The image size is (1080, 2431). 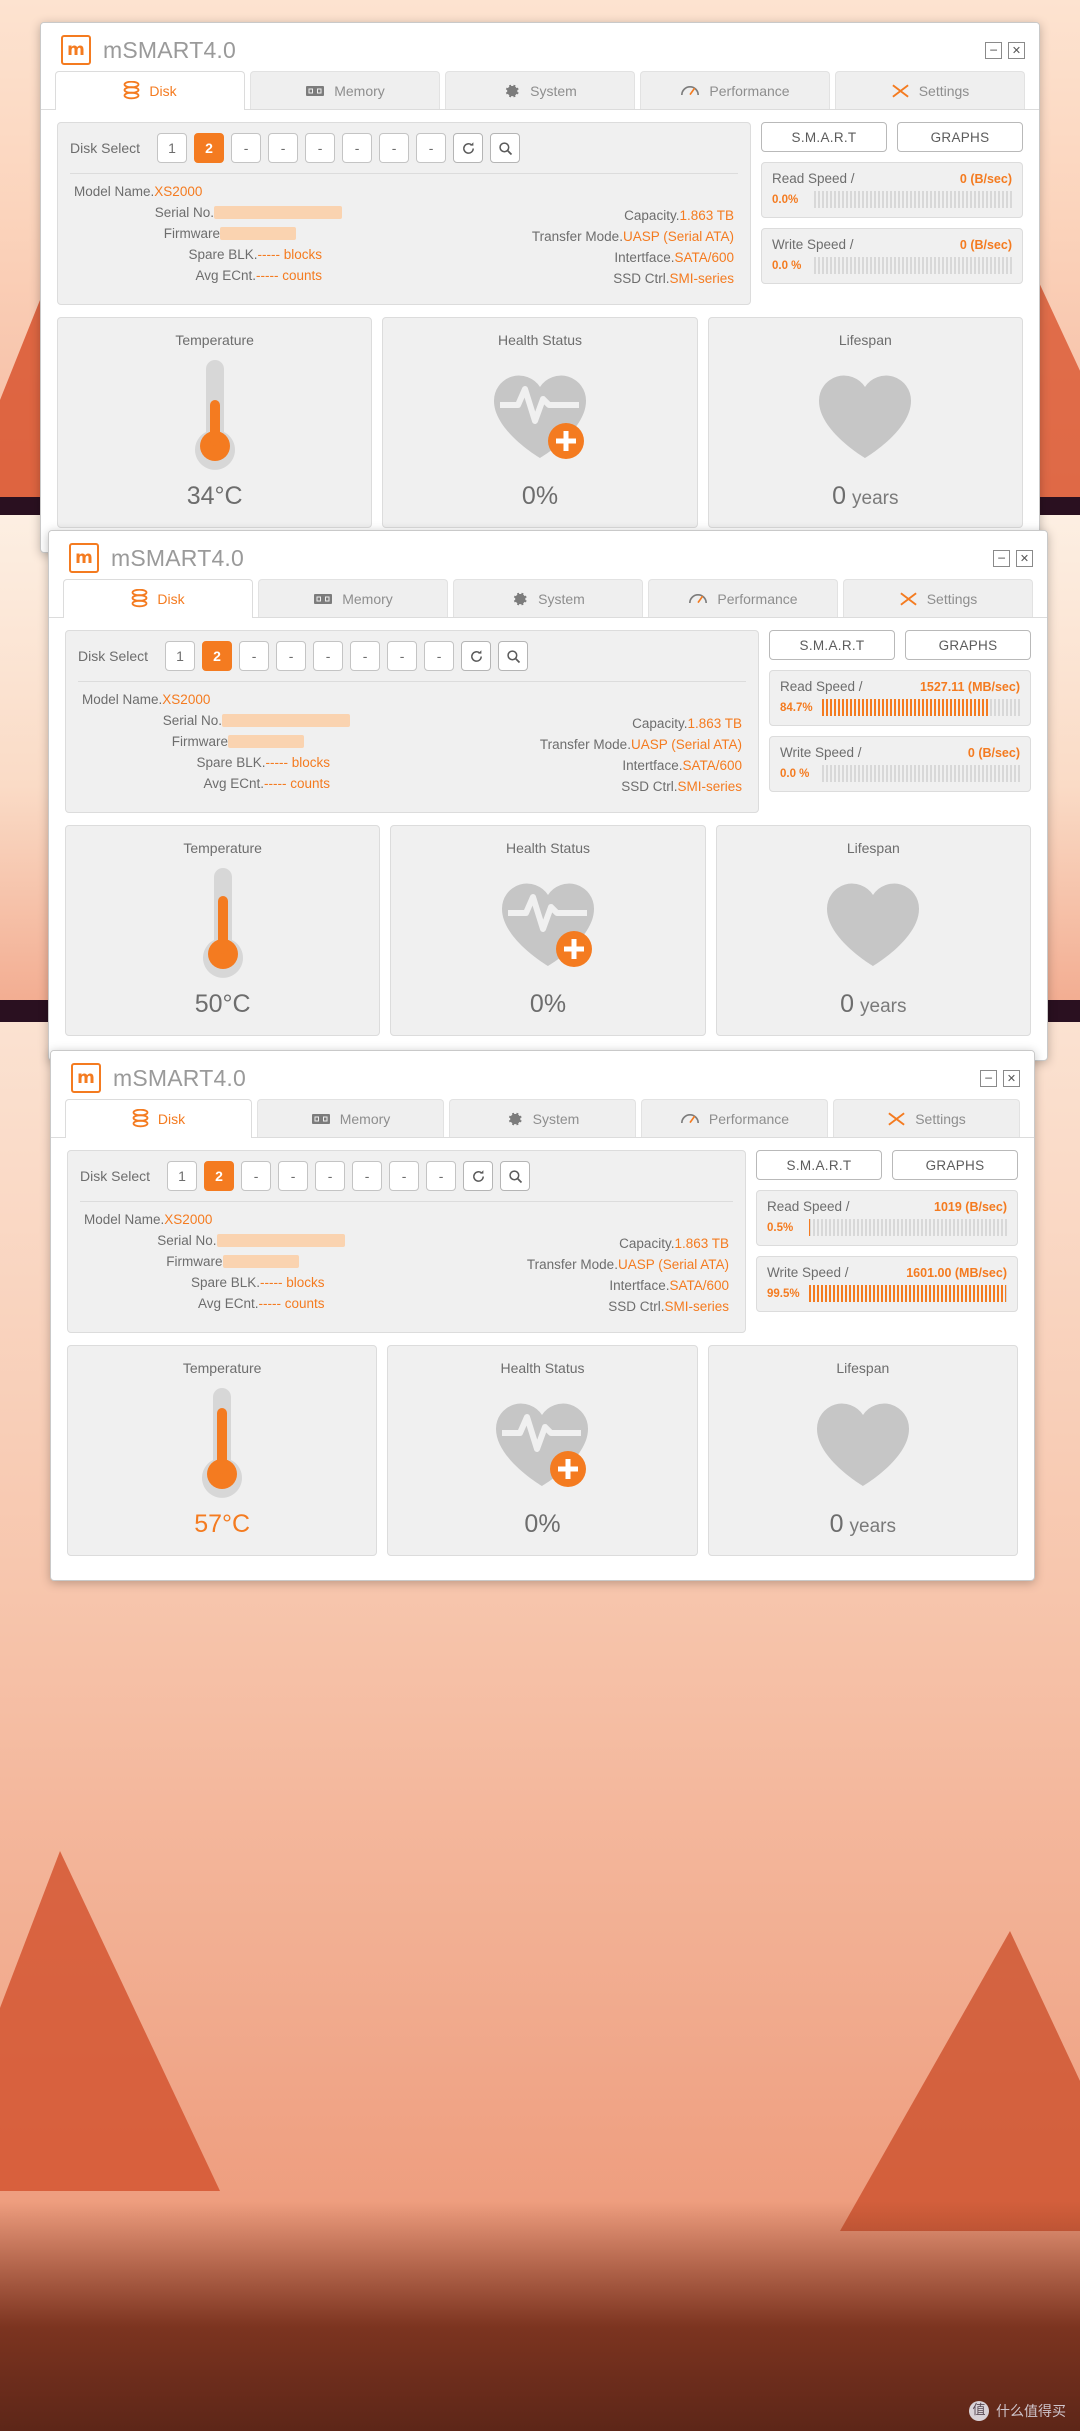 What do you see at coordinates (540, 340) in the screenshot?
I see `health-title: Health Status` at bounding box center [540, 340].